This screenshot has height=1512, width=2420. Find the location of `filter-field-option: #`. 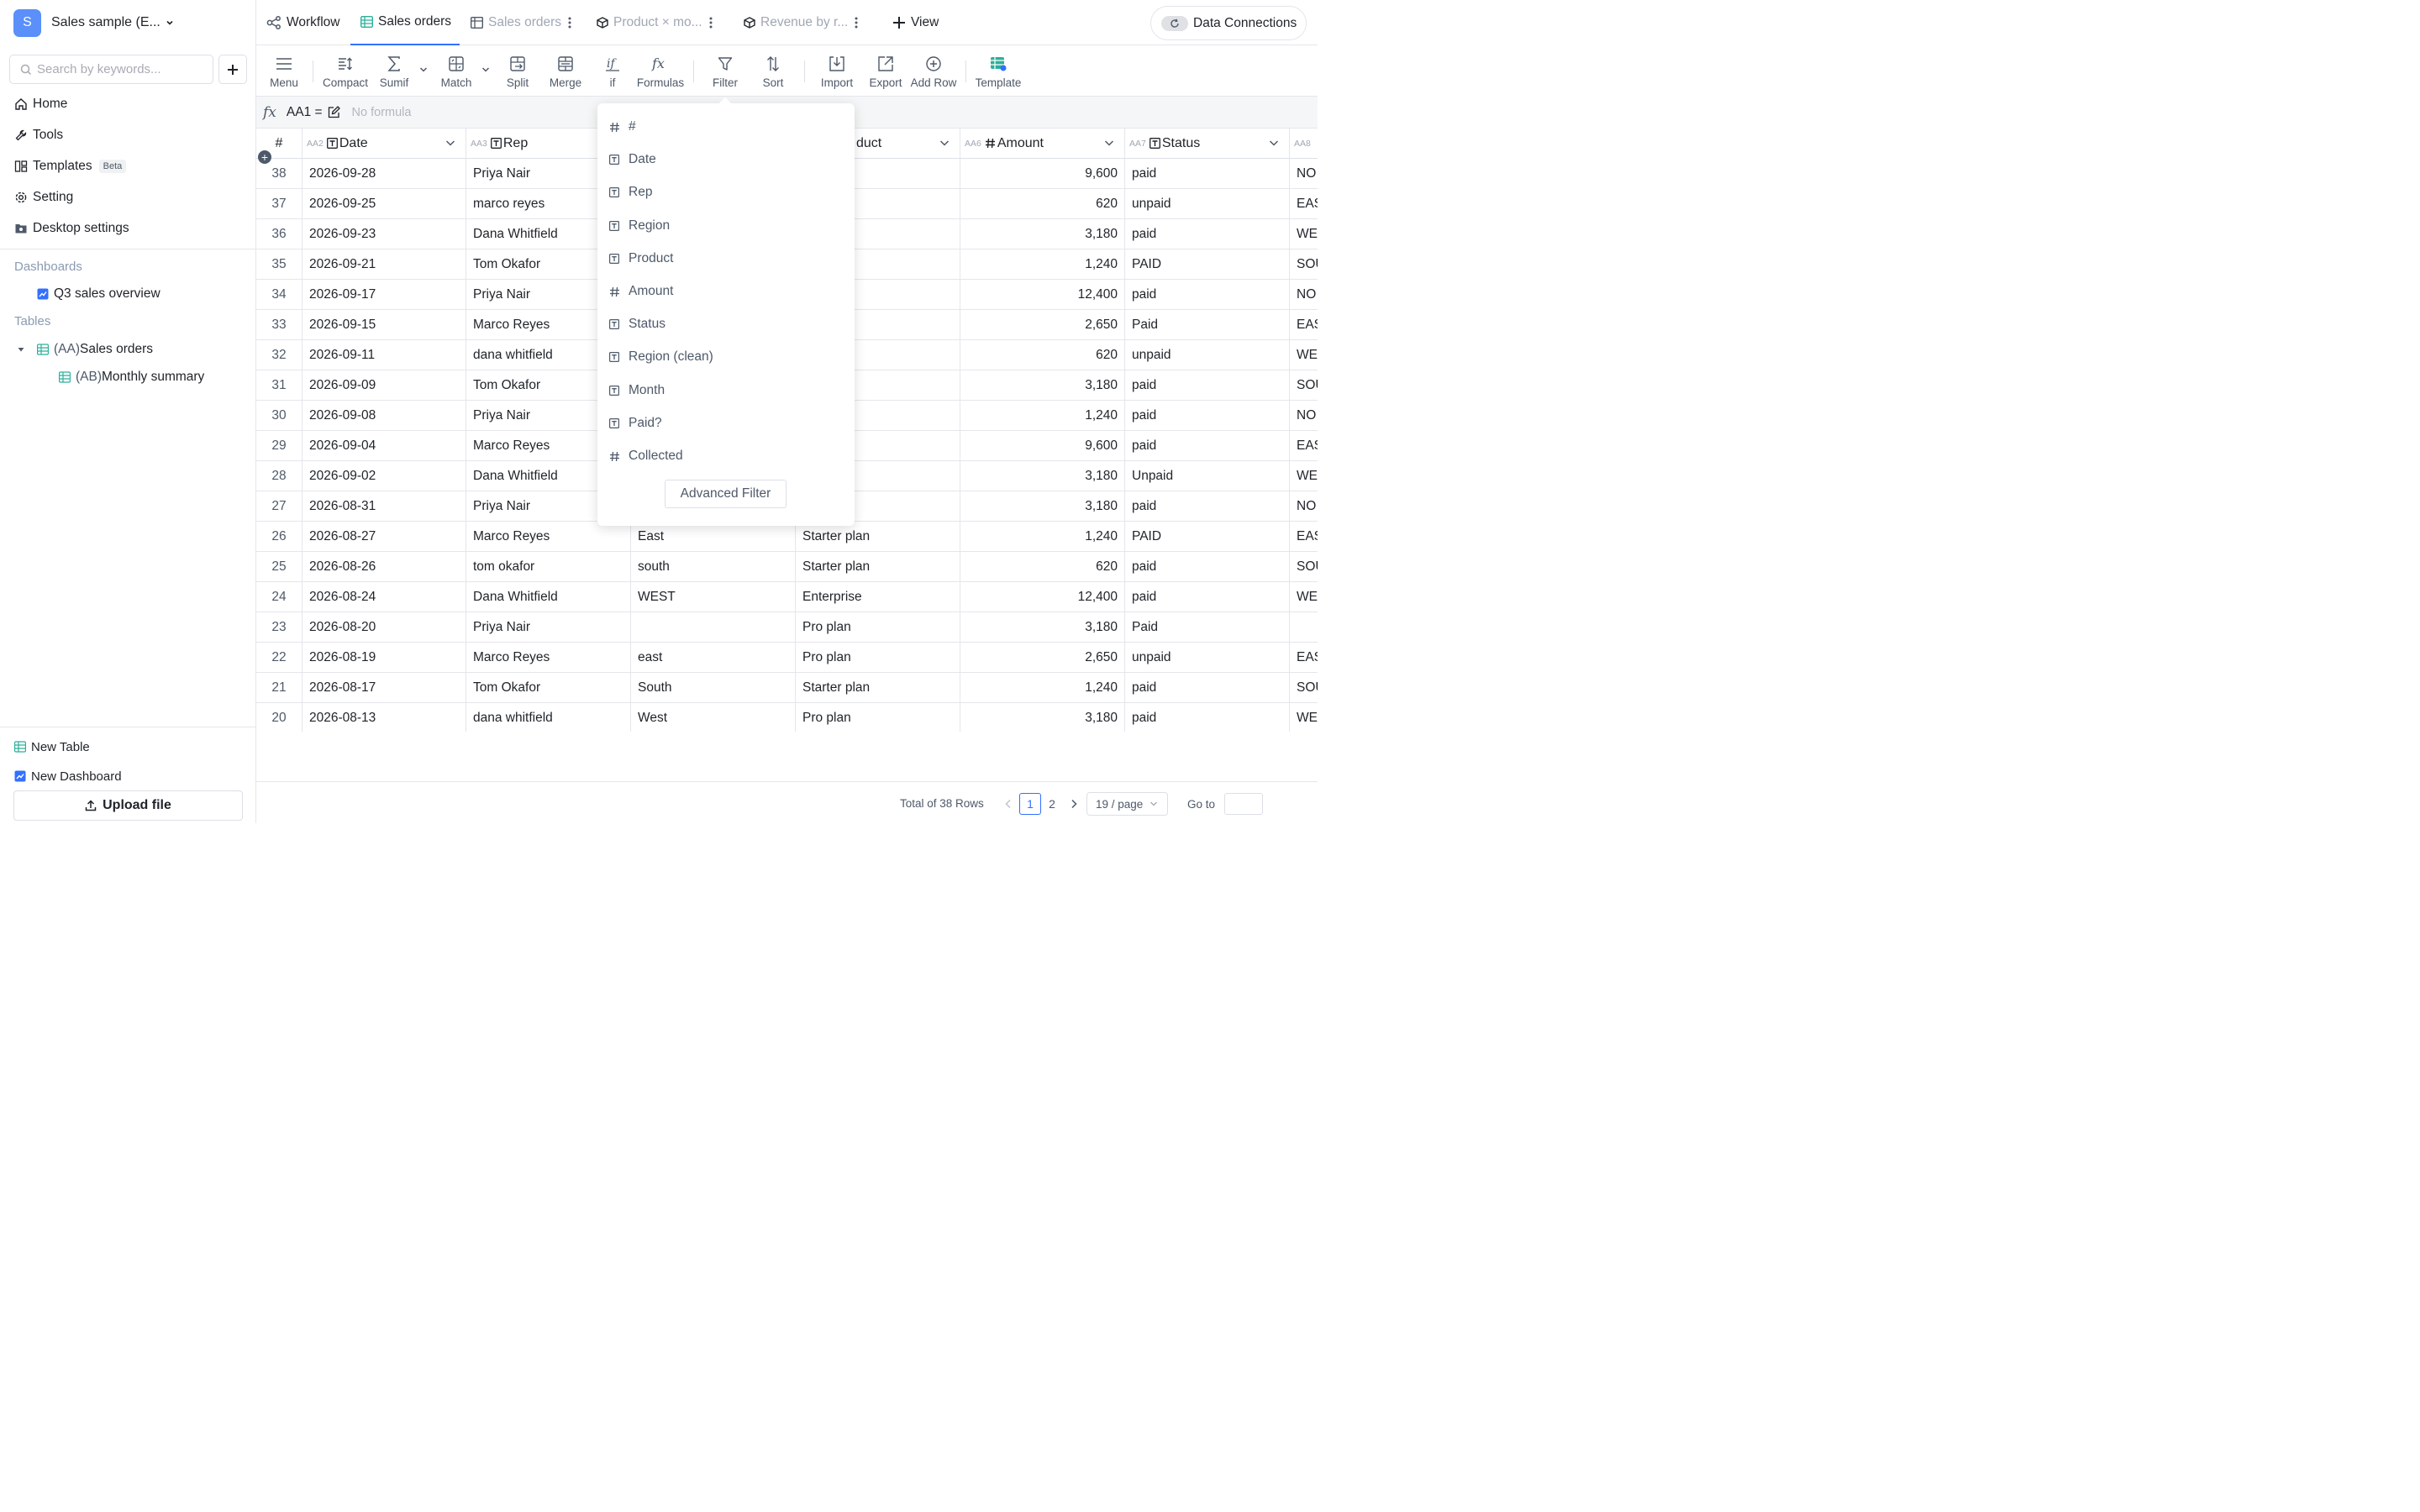

filter-field-option: # is located at coordinates (725, 126).